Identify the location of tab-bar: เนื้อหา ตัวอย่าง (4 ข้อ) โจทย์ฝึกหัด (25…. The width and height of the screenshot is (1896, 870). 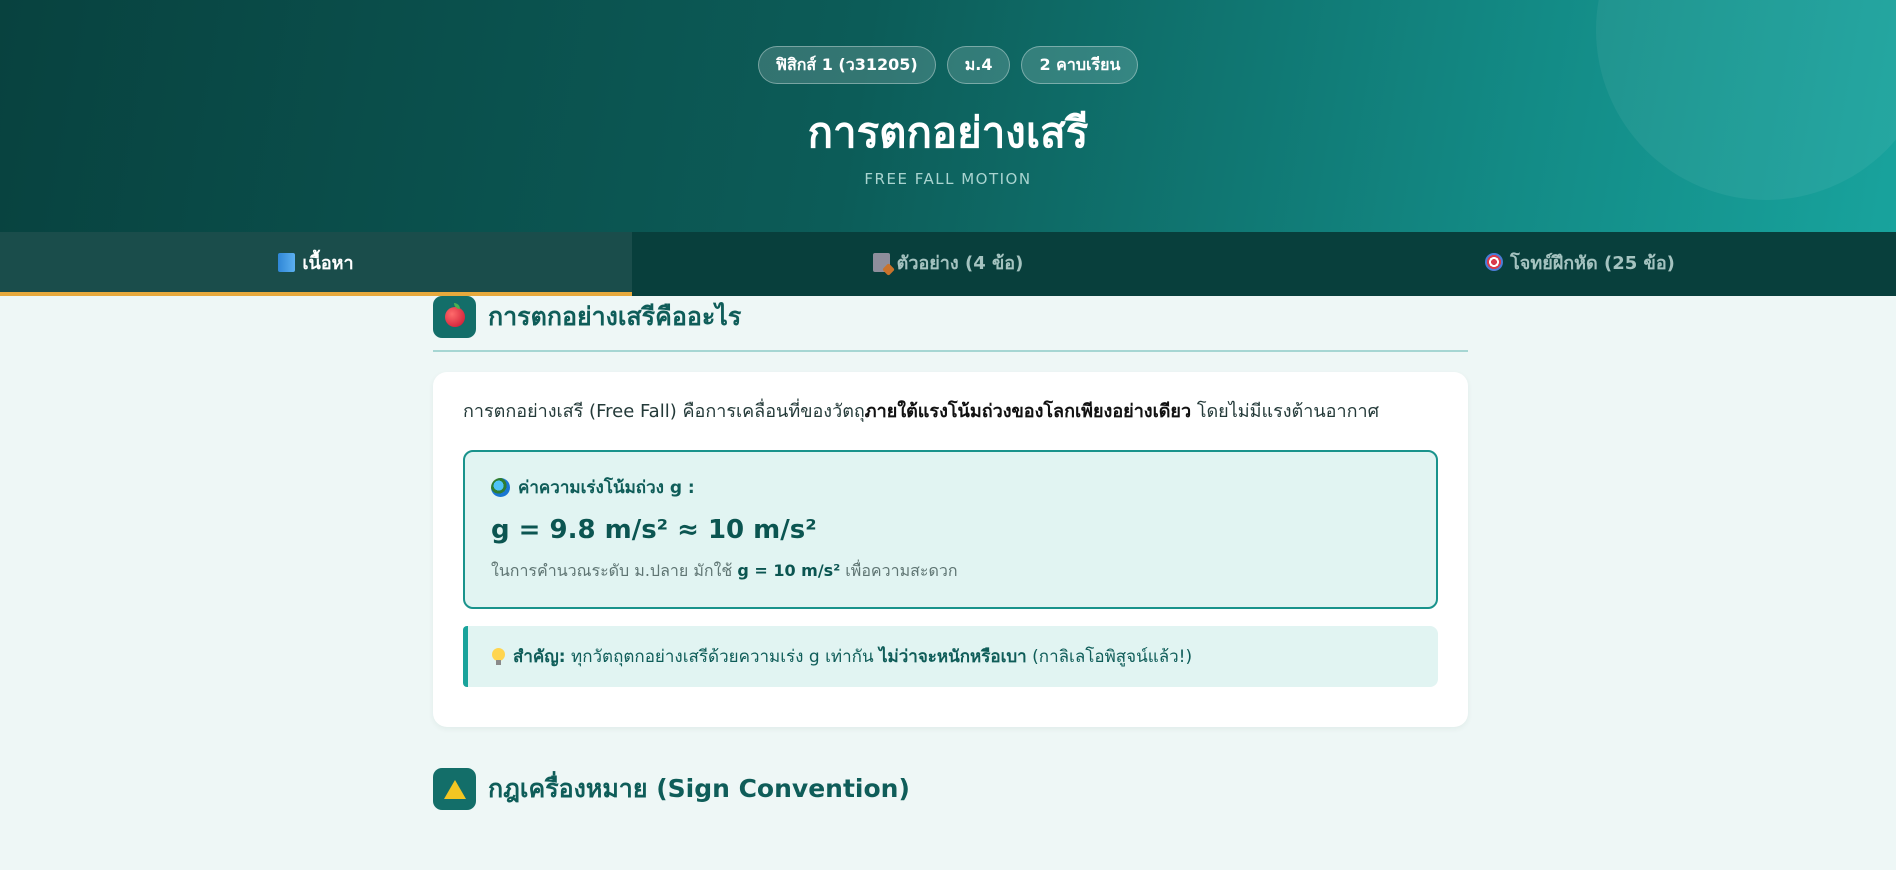
(948, 264).